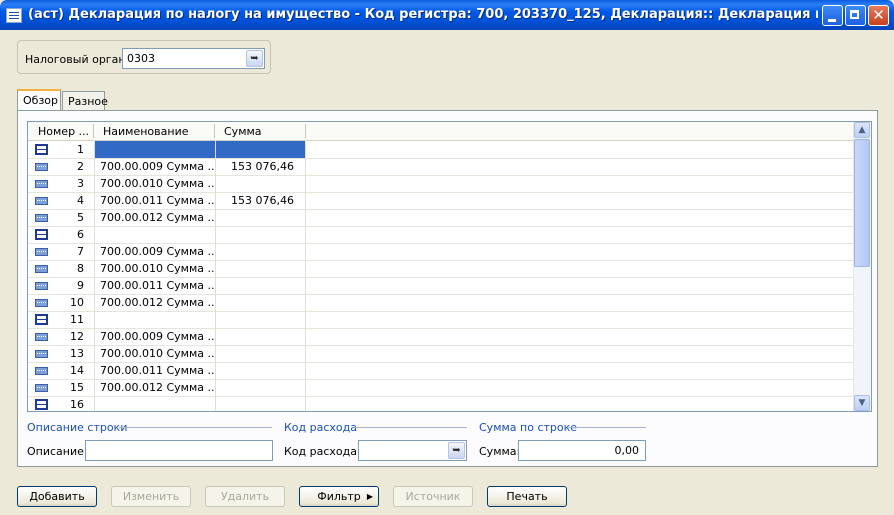 The image size is (894, 515). I want to click on edit-button: Изменить, so click(151, 496).